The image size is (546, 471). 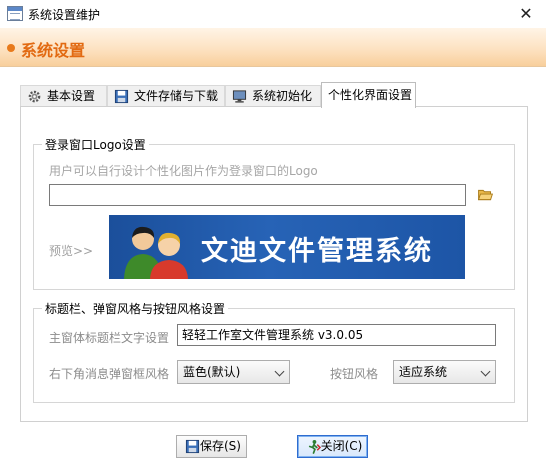 I want to click on button-style-label: 按钮风格, so click(x=354, y=374).